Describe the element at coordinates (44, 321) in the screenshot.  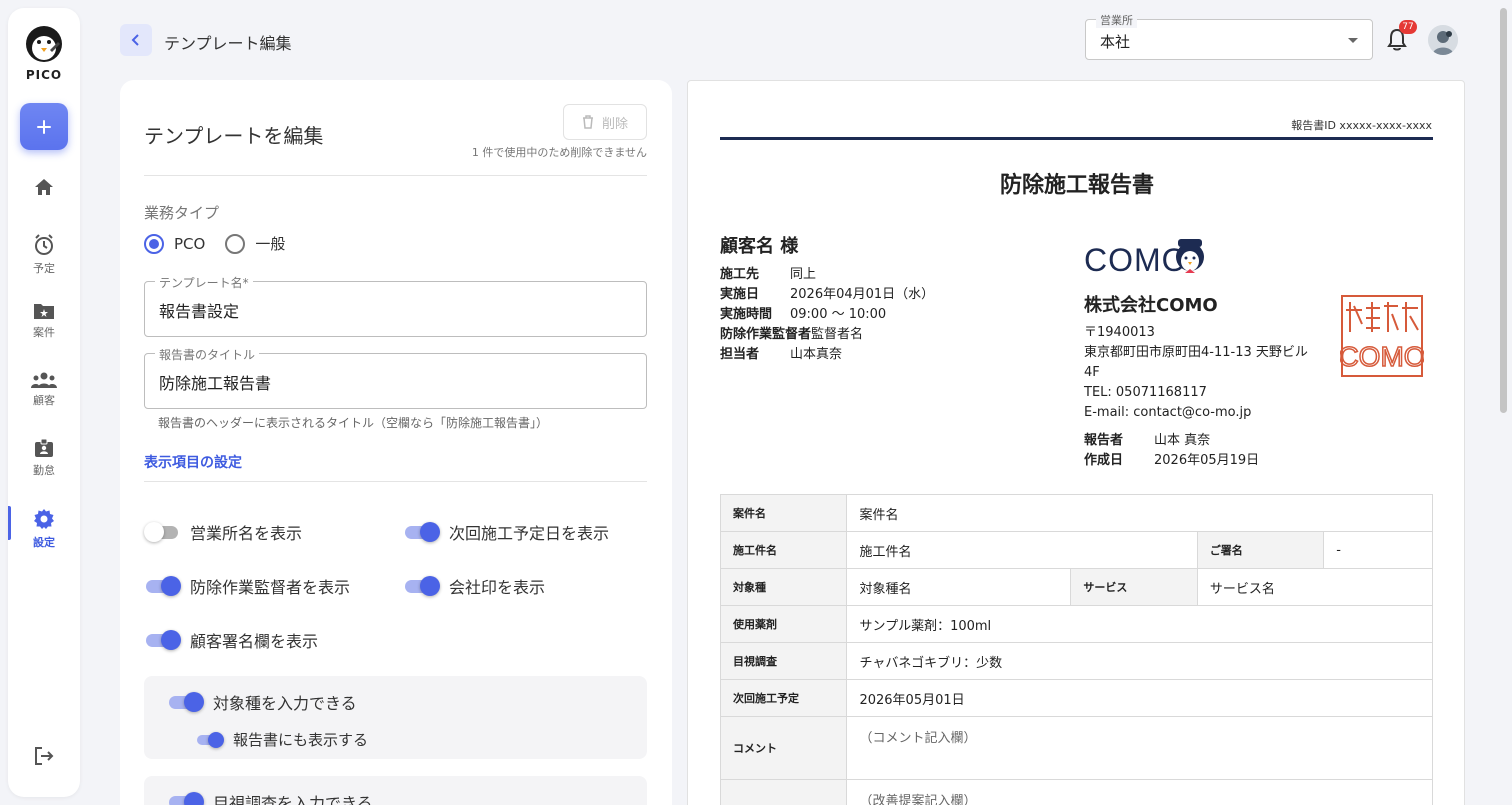
I see `sidebar-item-cases: 案件` at that location.